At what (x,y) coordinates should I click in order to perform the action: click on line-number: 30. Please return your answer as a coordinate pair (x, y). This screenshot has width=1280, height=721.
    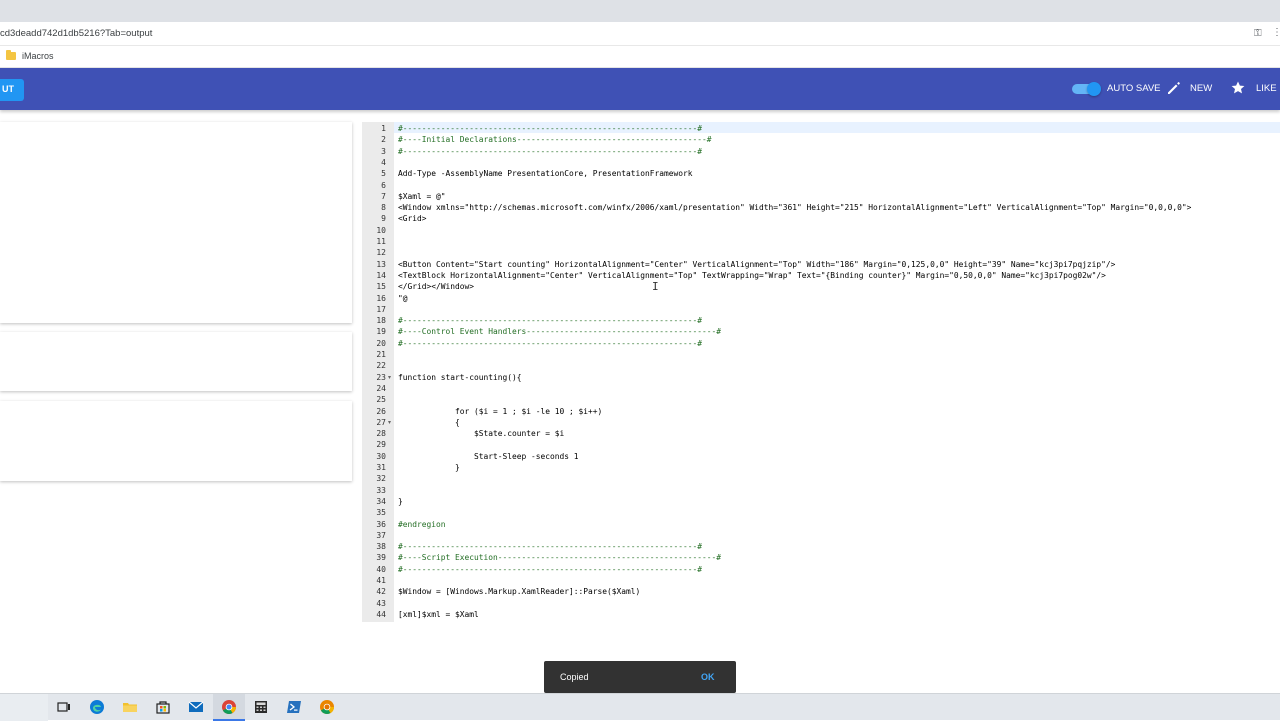
    Looking at the image, I should click on (381, 456).